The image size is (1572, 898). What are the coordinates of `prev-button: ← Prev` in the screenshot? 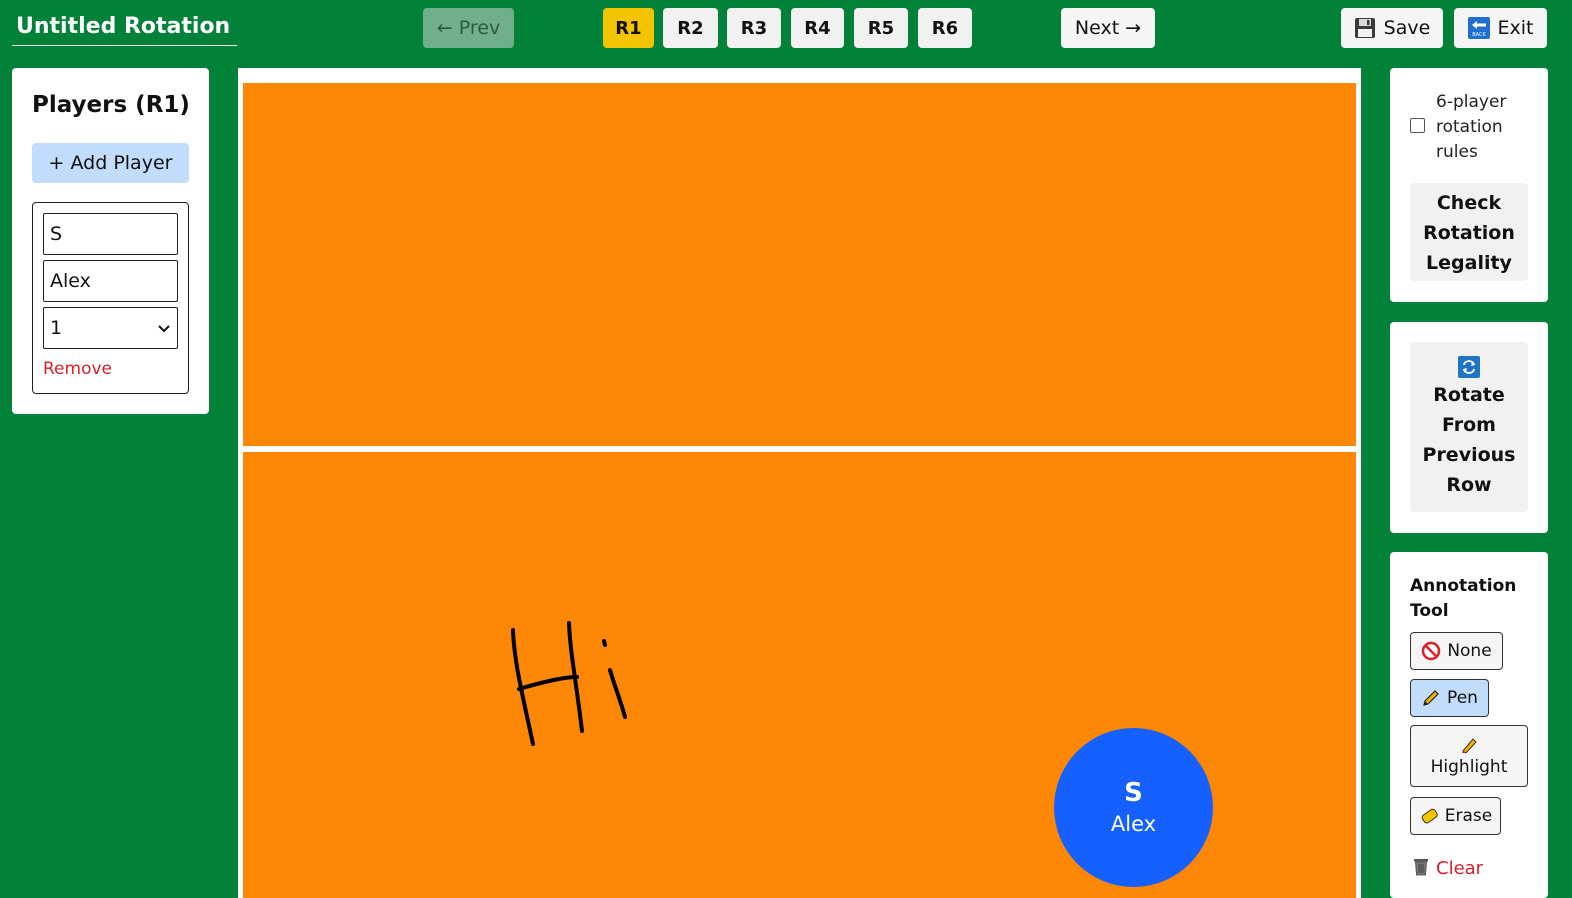 It's located at (468, 28).